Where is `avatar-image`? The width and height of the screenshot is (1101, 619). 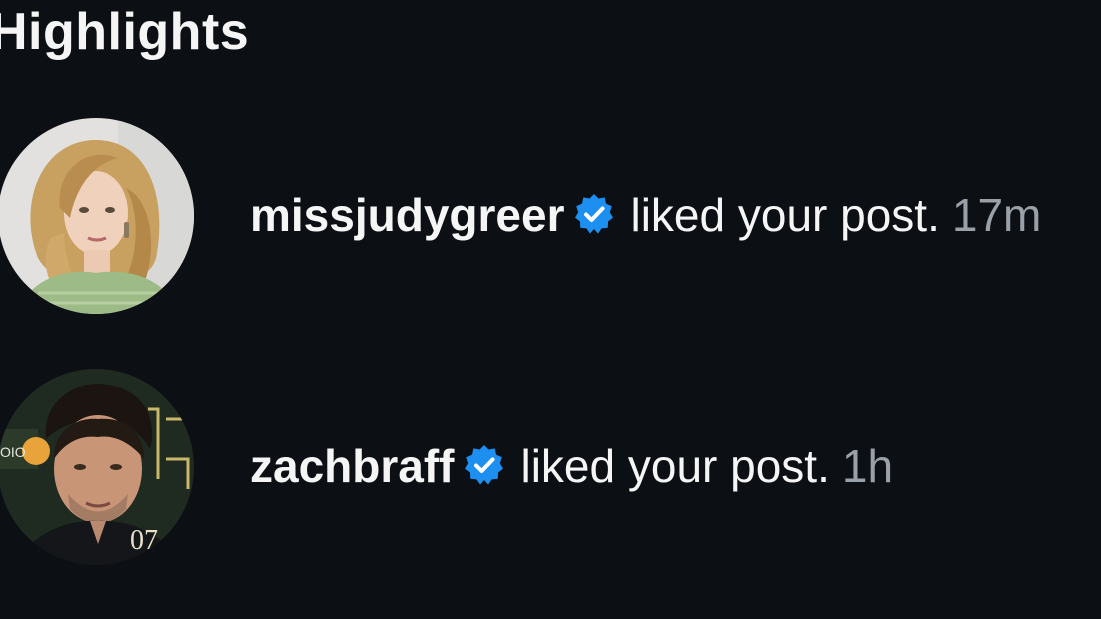 avatar-image is located at coordinates (97, 216).